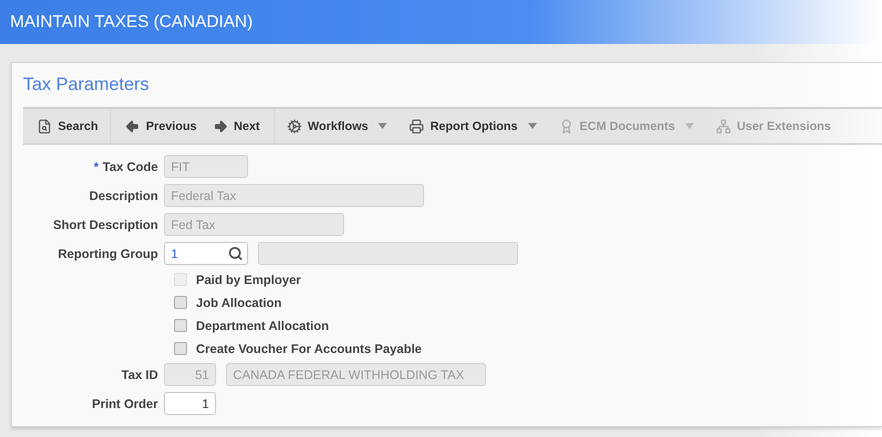  What do you see at coordinates (416, 126) in the screenshot?
I see `printer-icon` at bounding box center [416, 126].